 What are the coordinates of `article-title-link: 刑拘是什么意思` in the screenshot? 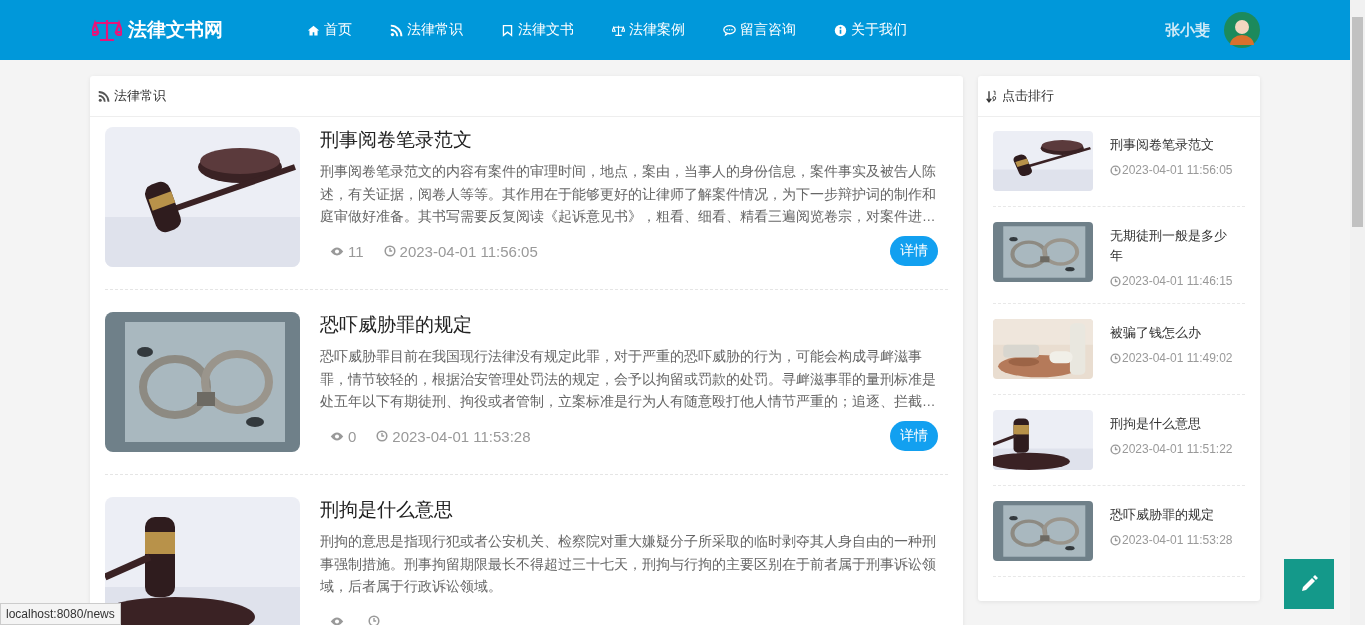 It's located at (629, 510).